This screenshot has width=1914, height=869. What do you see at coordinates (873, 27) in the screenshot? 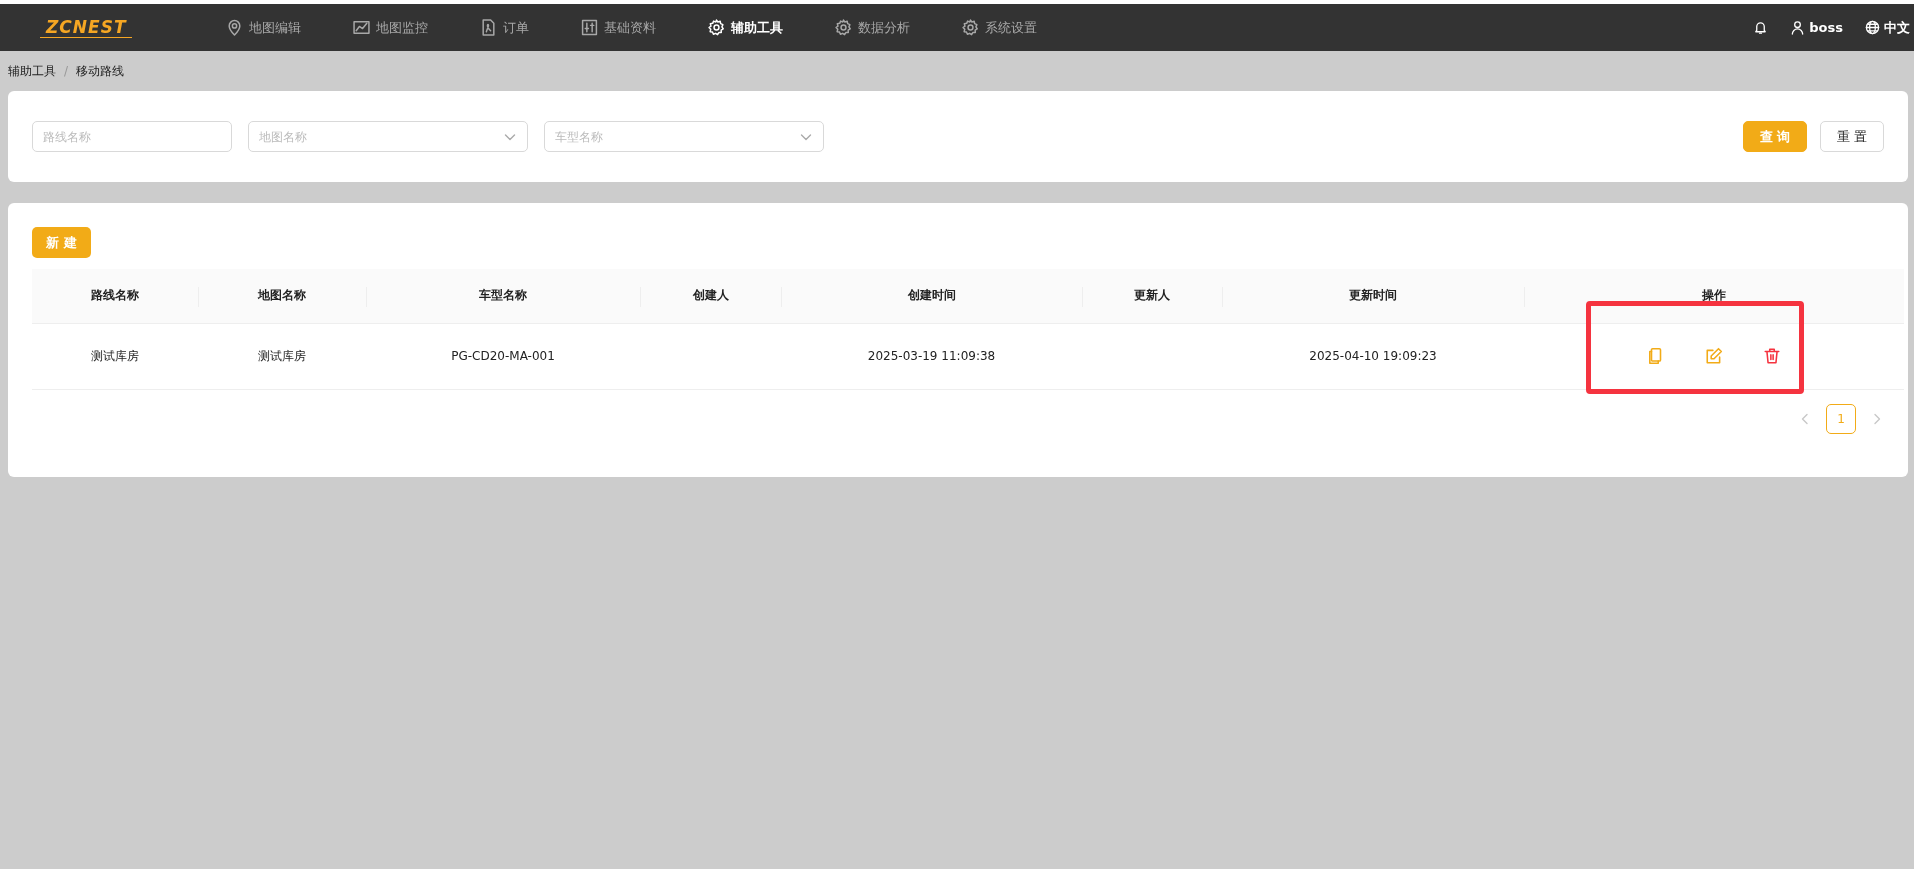
I see `nav-item: 数据分析` at bounding box center [873, 27].